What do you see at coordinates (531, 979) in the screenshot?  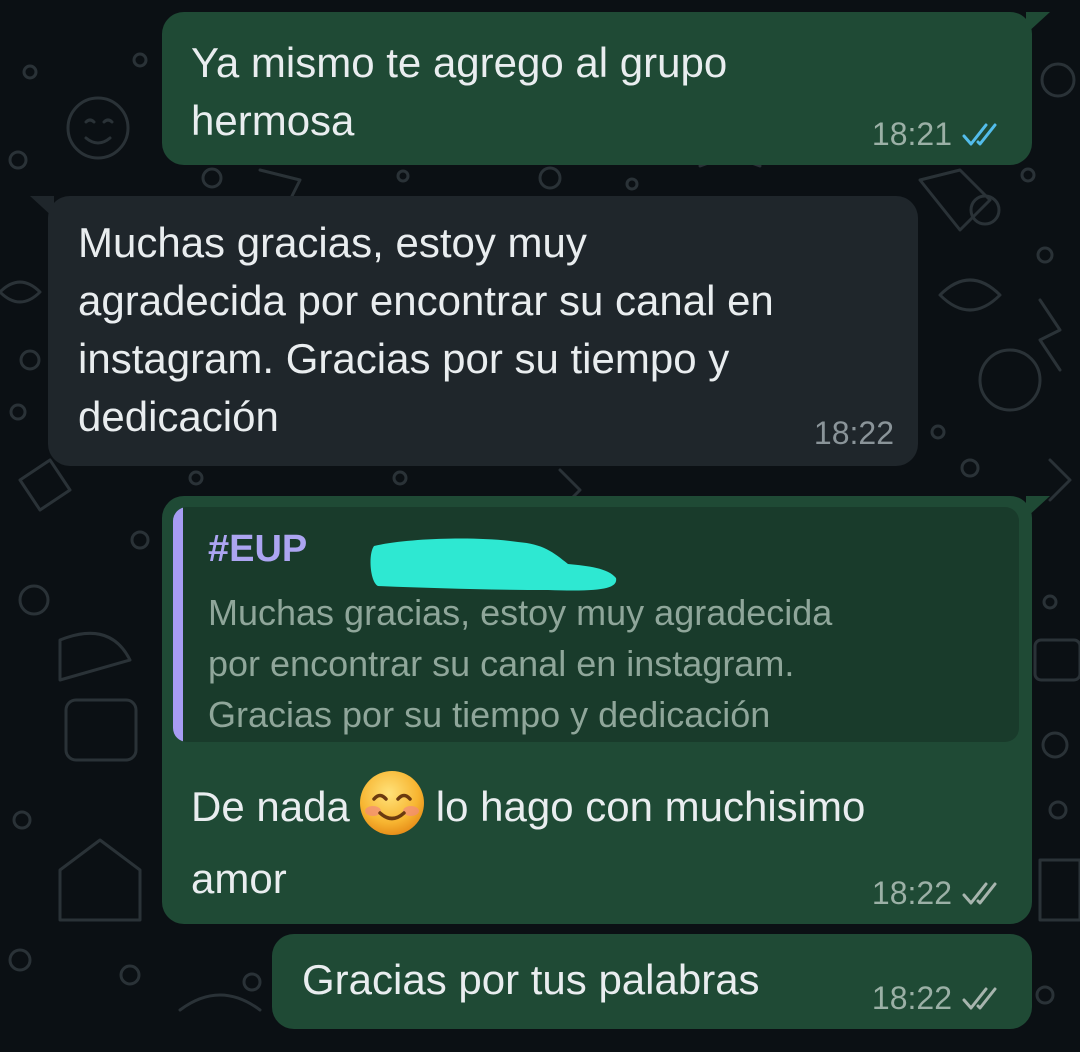 I see `message-text: Gracias por tus palabras` at bounding box center [531, 979].